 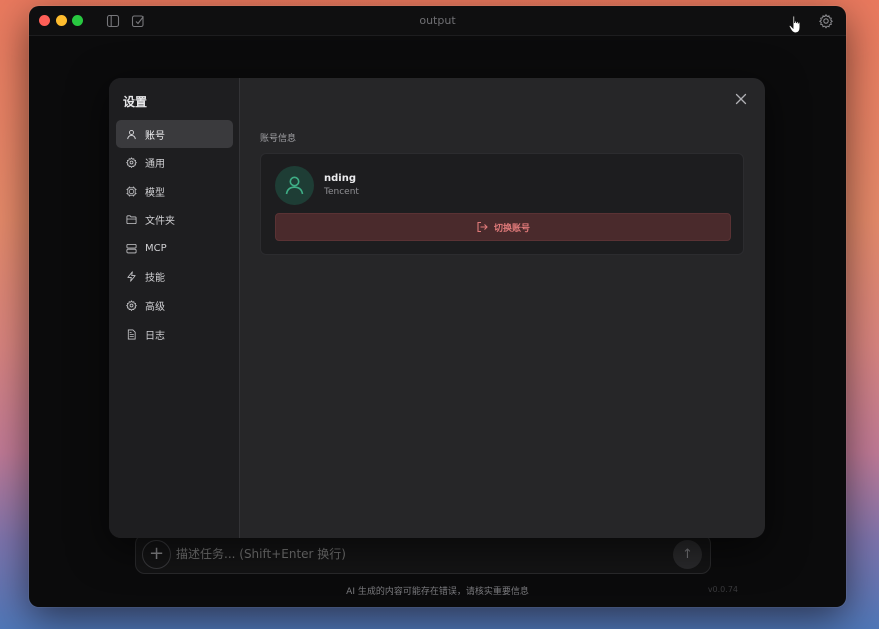 What do you see at coordinates (155, 165) in the screenshot?
I see `nav-label: 通用` at bounding box center [155, 165].